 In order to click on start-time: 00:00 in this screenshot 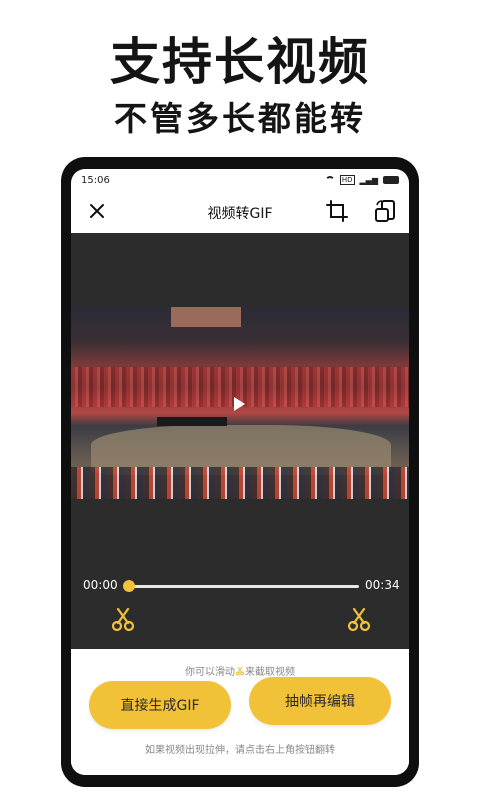, I will do `click(100, 585)`.